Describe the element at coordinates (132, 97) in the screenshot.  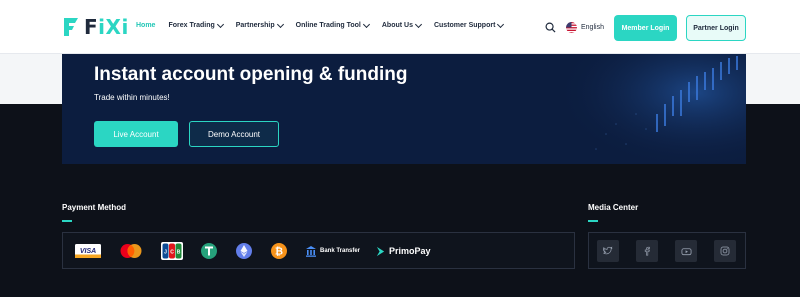
I see `hero-subtitle: Trade within minutes!` at that location.